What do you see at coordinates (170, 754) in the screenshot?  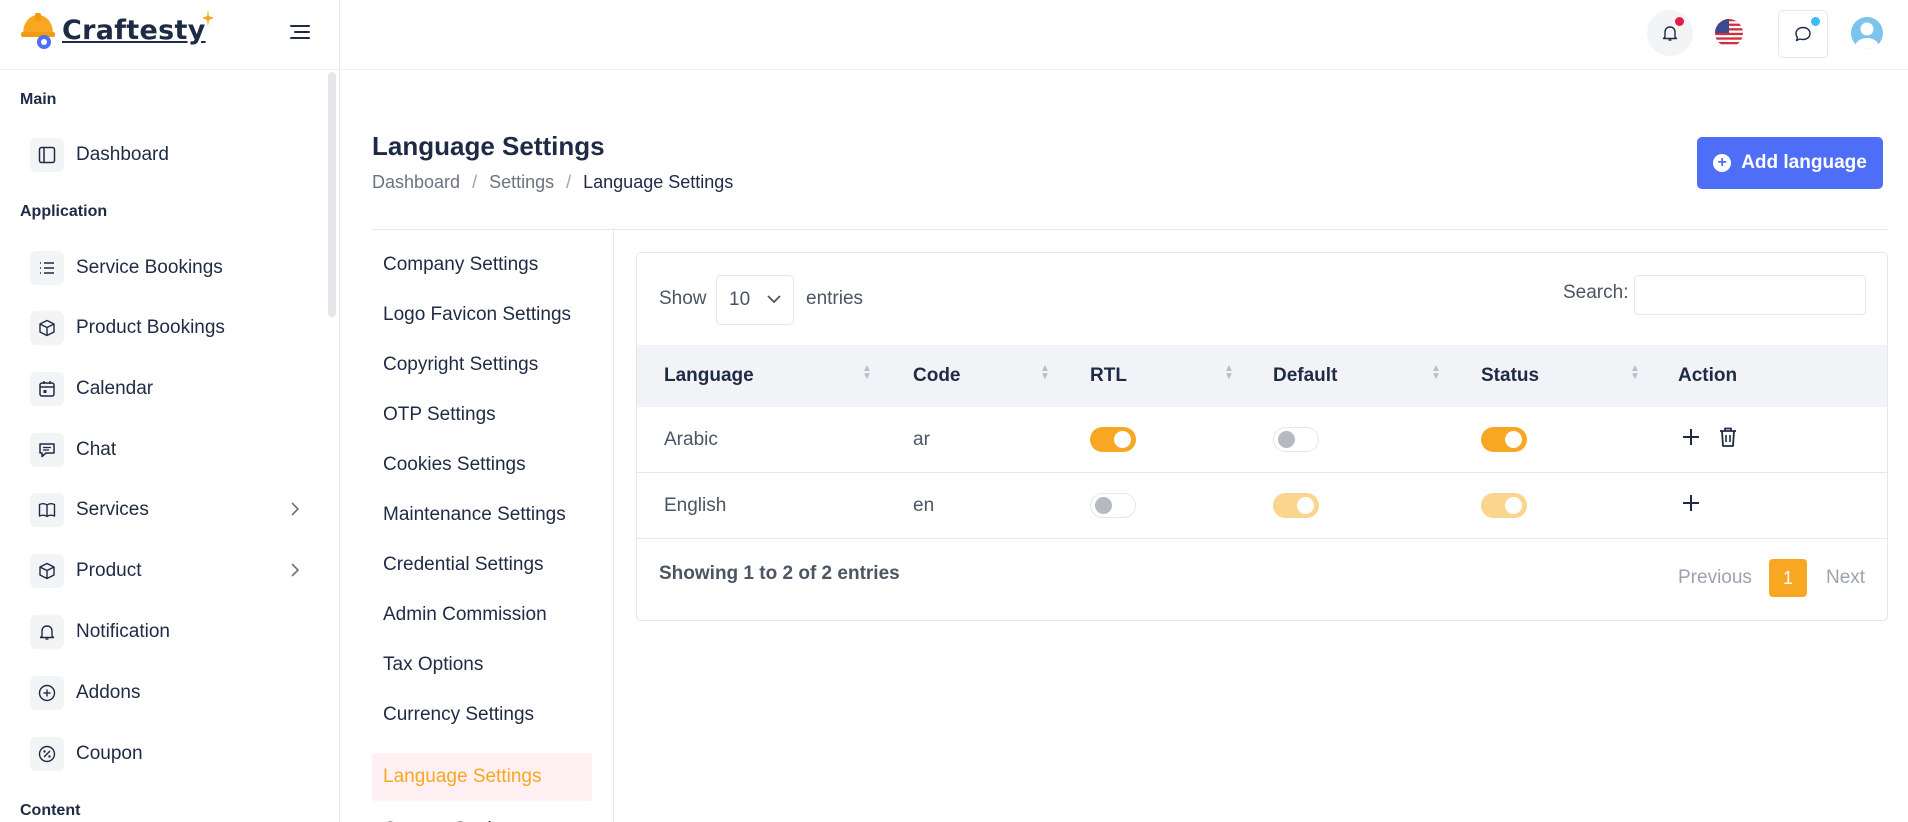 I see `sidebar-item-coupon: Coupon` at bounding box center [170, 754].